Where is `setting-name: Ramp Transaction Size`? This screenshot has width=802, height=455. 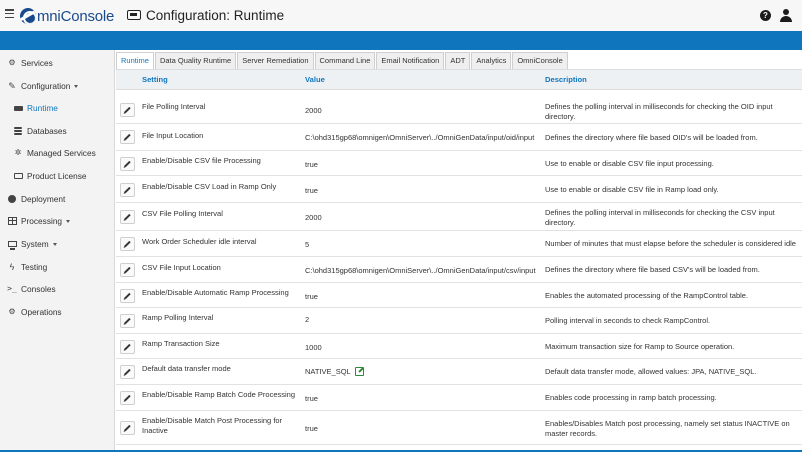 setting-name: Ramp Transaction Size is located at coordinates (181, 343).